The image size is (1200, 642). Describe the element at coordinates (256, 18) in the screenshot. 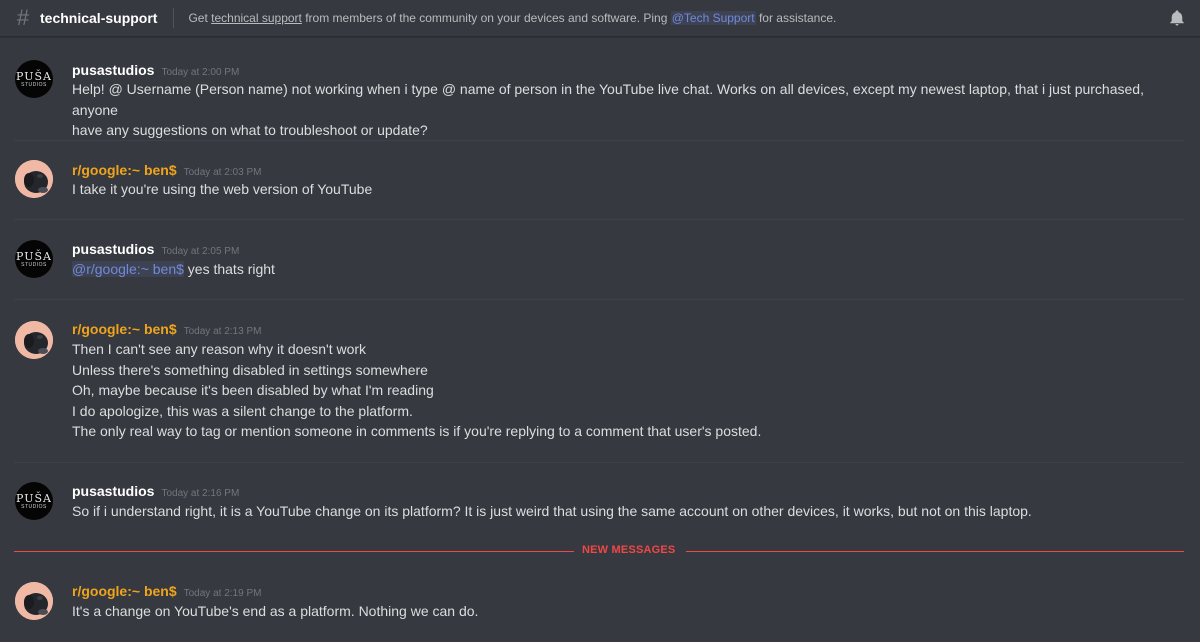

I see `topic-link: technical support` at that location.